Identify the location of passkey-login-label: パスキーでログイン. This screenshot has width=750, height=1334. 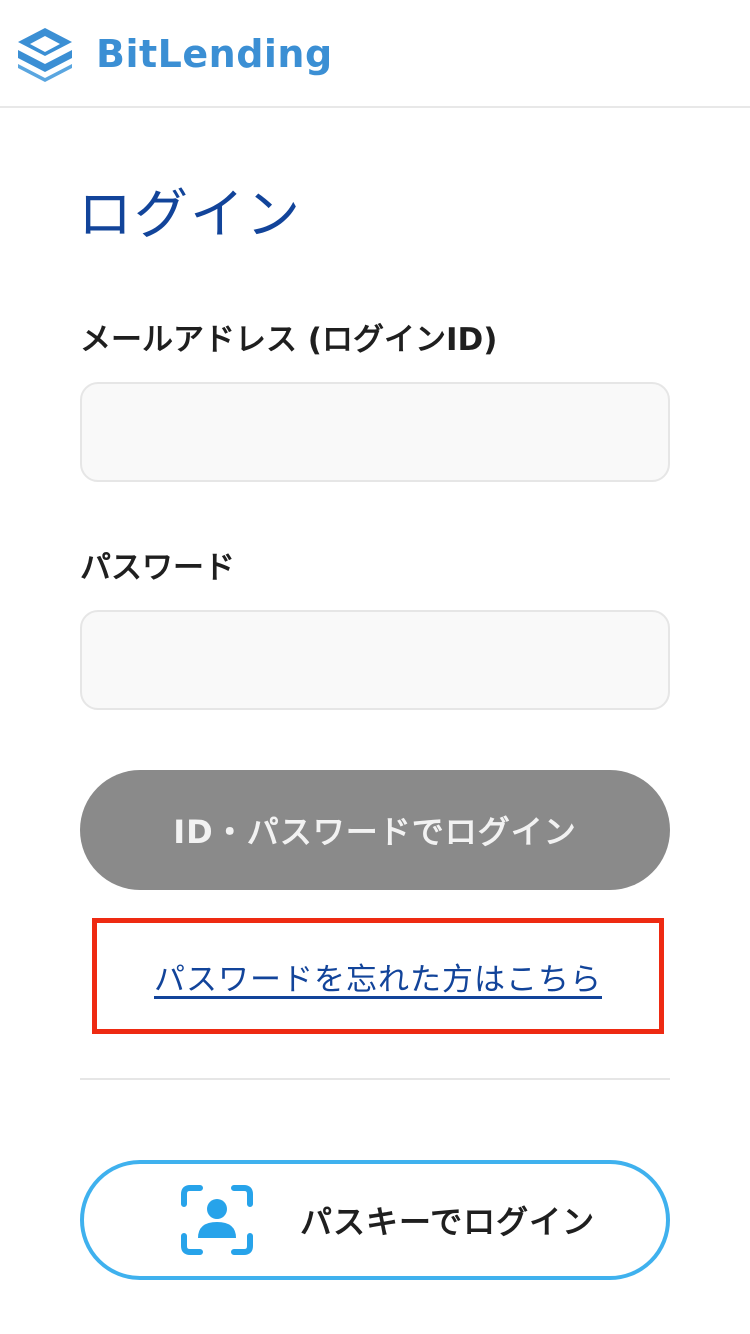
(448, 1222).